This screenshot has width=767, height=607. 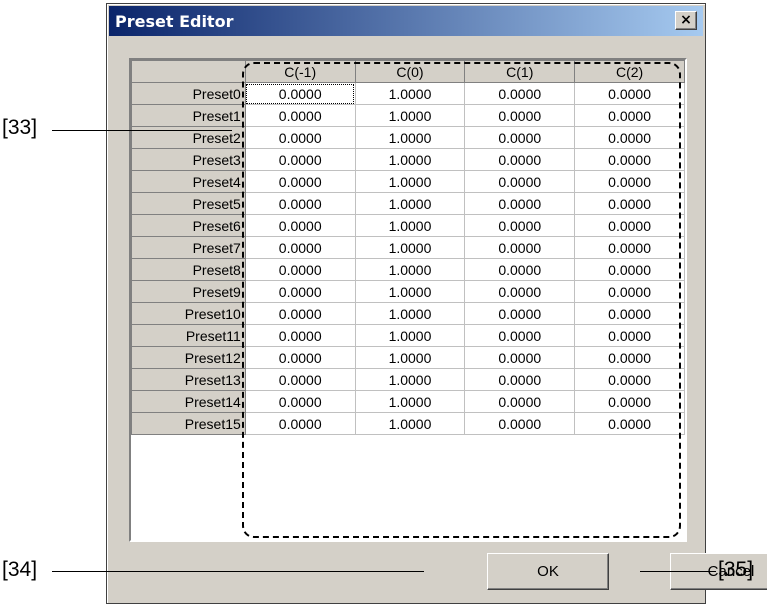 What do you see at coordinates (188, 291) in the screenshot?
I see `row-header: Preset9` at bounding box center [188, 291].